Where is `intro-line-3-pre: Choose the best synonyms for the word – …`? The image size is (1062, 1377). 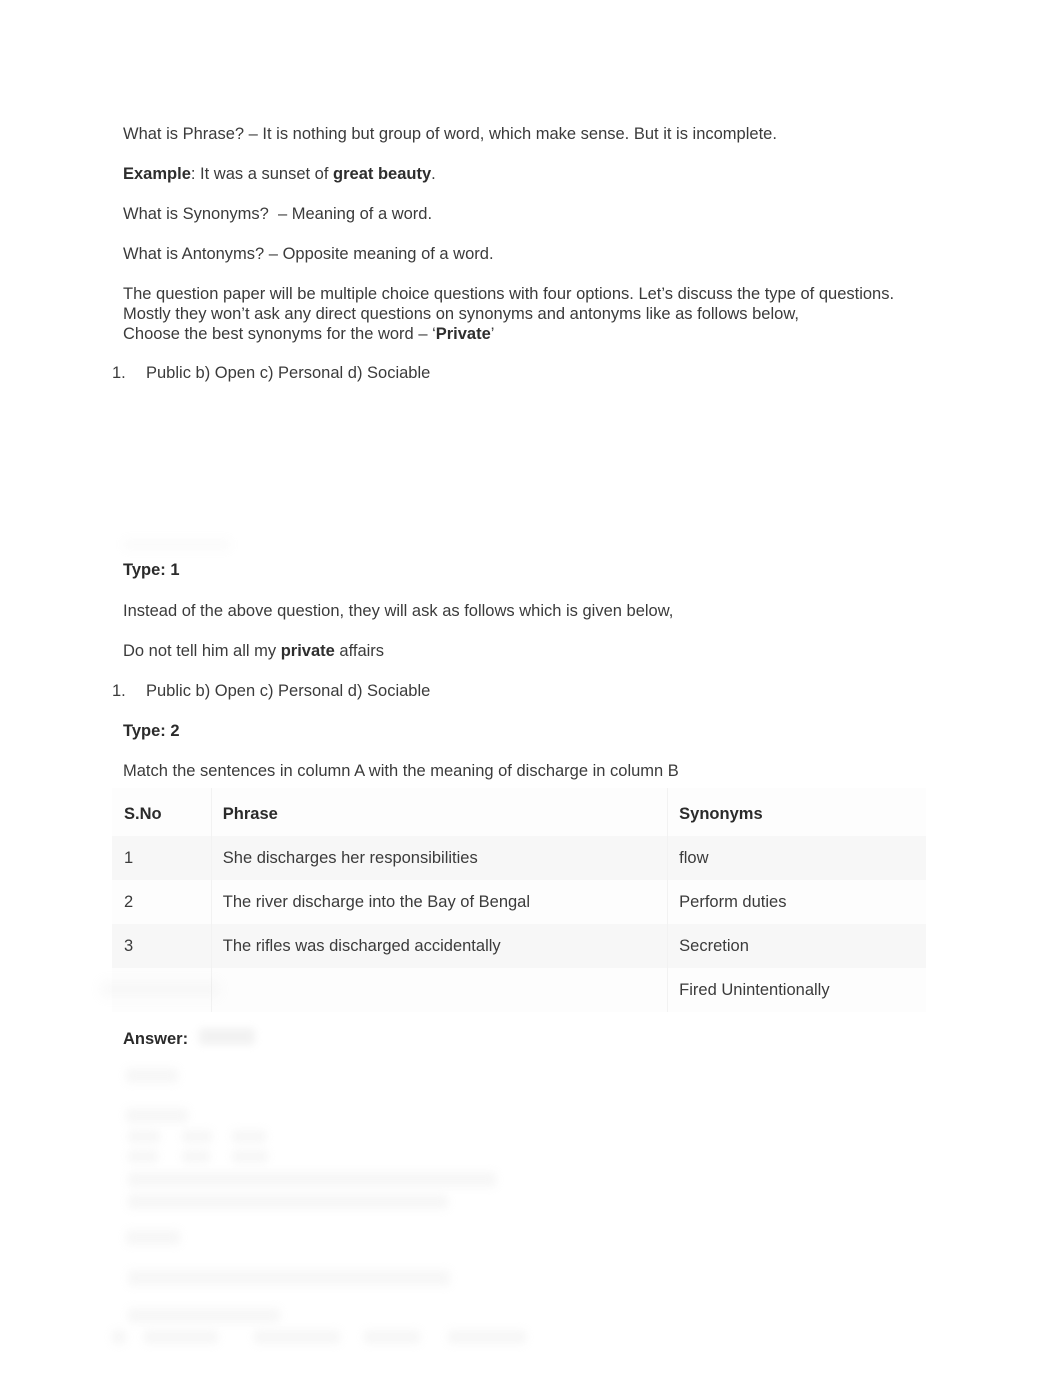
intro-line-3-pre: Choose the best synonyms for the word – … is located at coordinates (279, 334).